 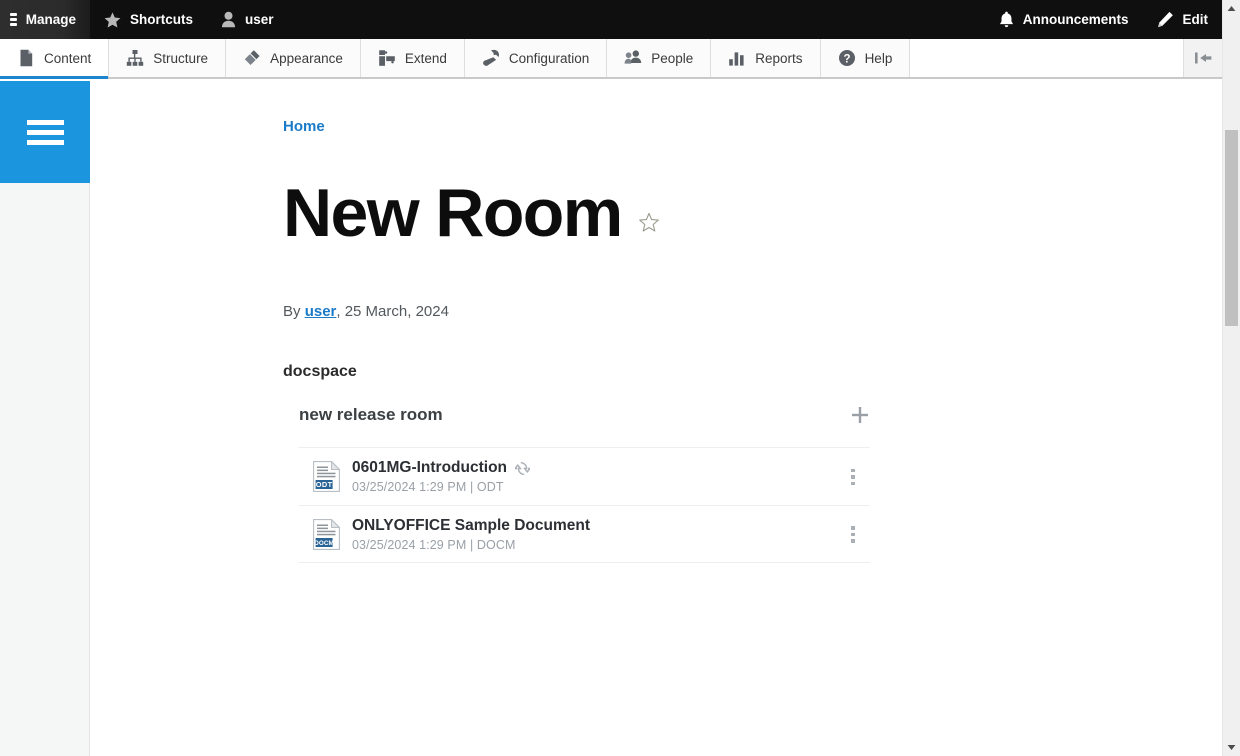 What do you see at coordinates (50, 19) in the screenshot?
I see `admin-item-manage-label: Manage` at bounding box center [50, 19].